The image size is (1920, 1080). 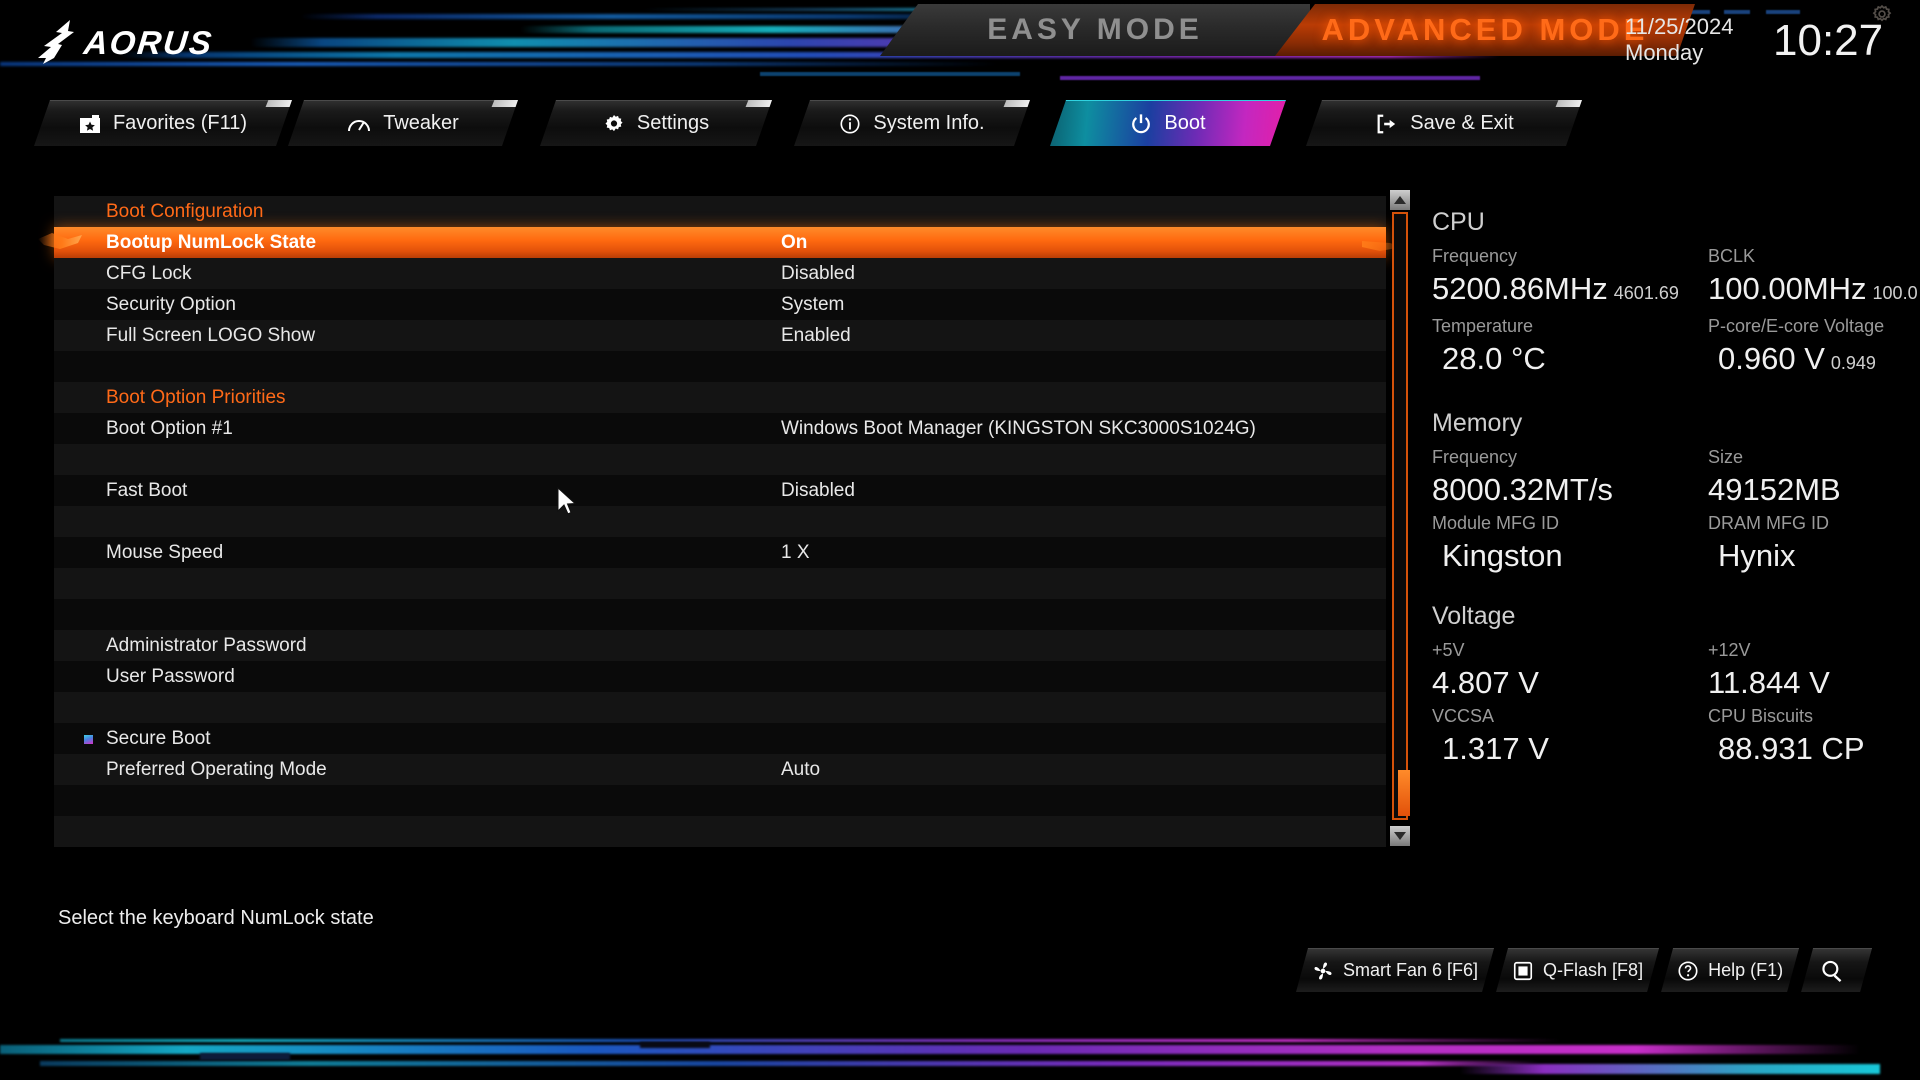 What do you see at coordinates (1185, 123) in the screenshot?
I see `tab-boot-label: Boot` at bounding box center [1185, 123].